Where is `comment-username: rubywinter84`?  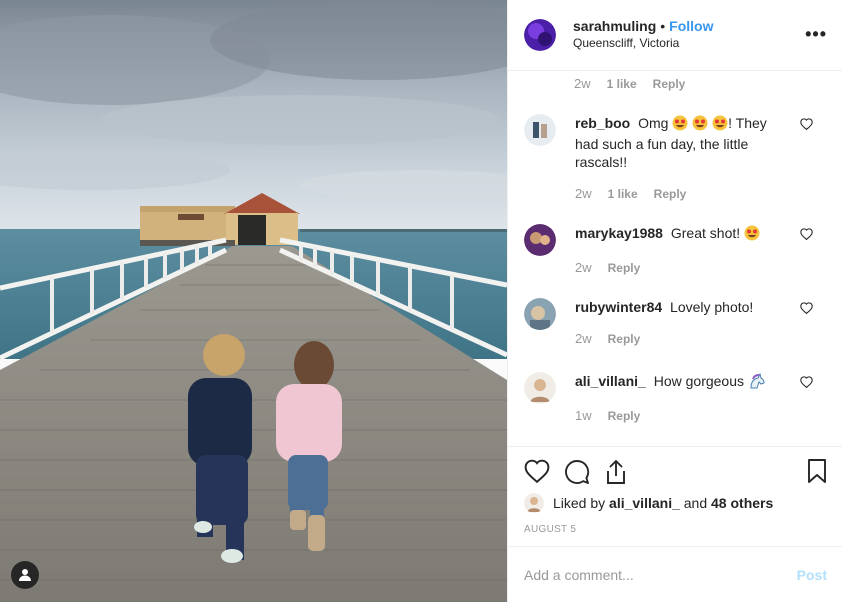 comment-username: rubywinter84 is located at coordinates (618, 307).